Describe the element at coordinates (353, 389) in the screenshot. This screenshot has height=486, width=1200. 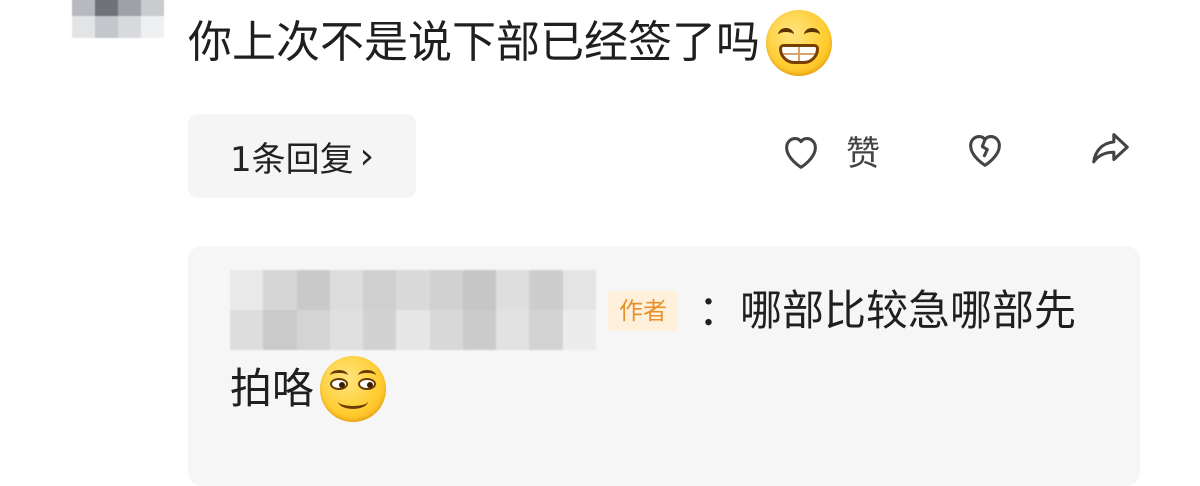
I see `smirk-face-icon` at that location.